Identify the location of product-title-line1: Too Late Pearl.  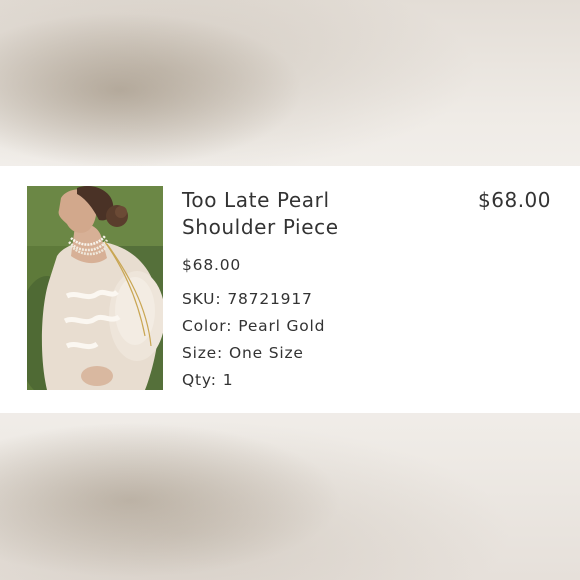
(256, 200).